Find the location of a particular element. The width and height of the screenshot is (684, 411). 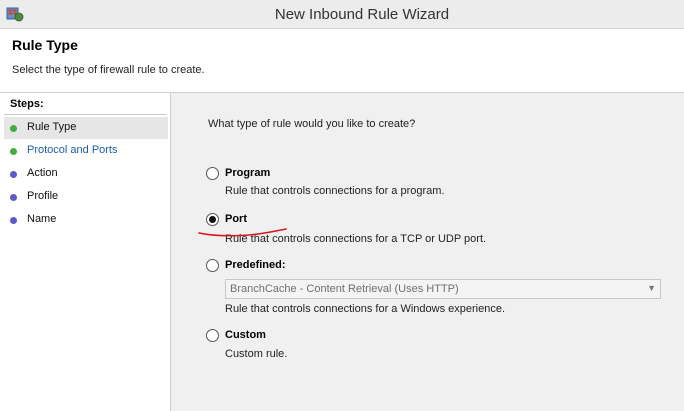

steps-divider is located at coordinates (85, 114).